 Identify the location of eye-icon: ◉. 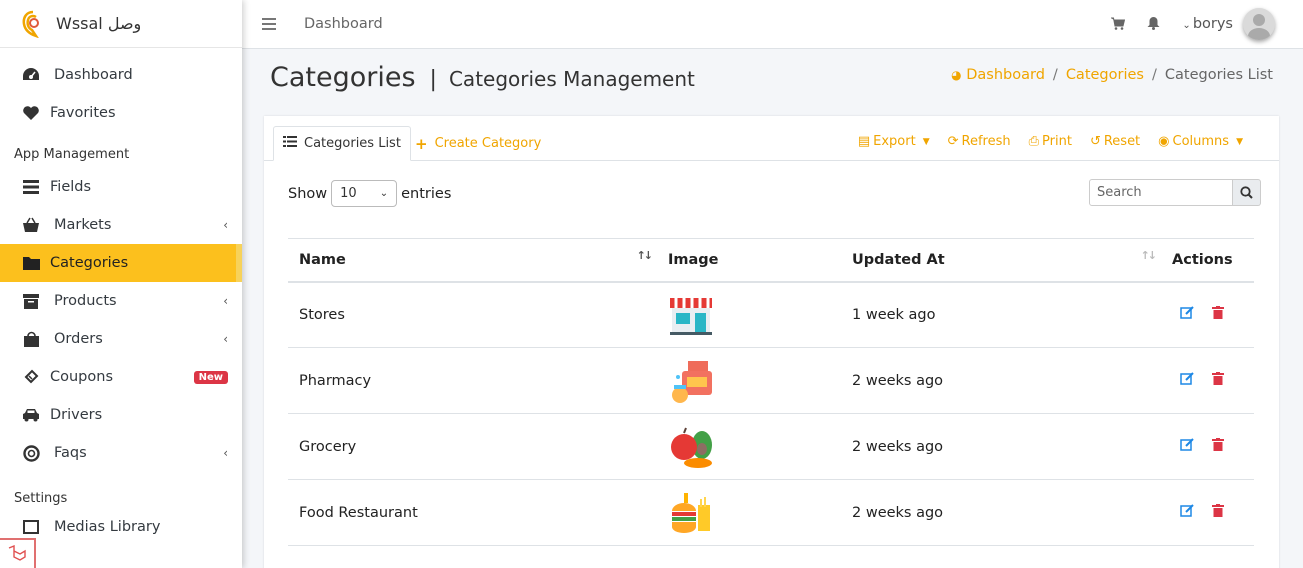
(1164, 141).